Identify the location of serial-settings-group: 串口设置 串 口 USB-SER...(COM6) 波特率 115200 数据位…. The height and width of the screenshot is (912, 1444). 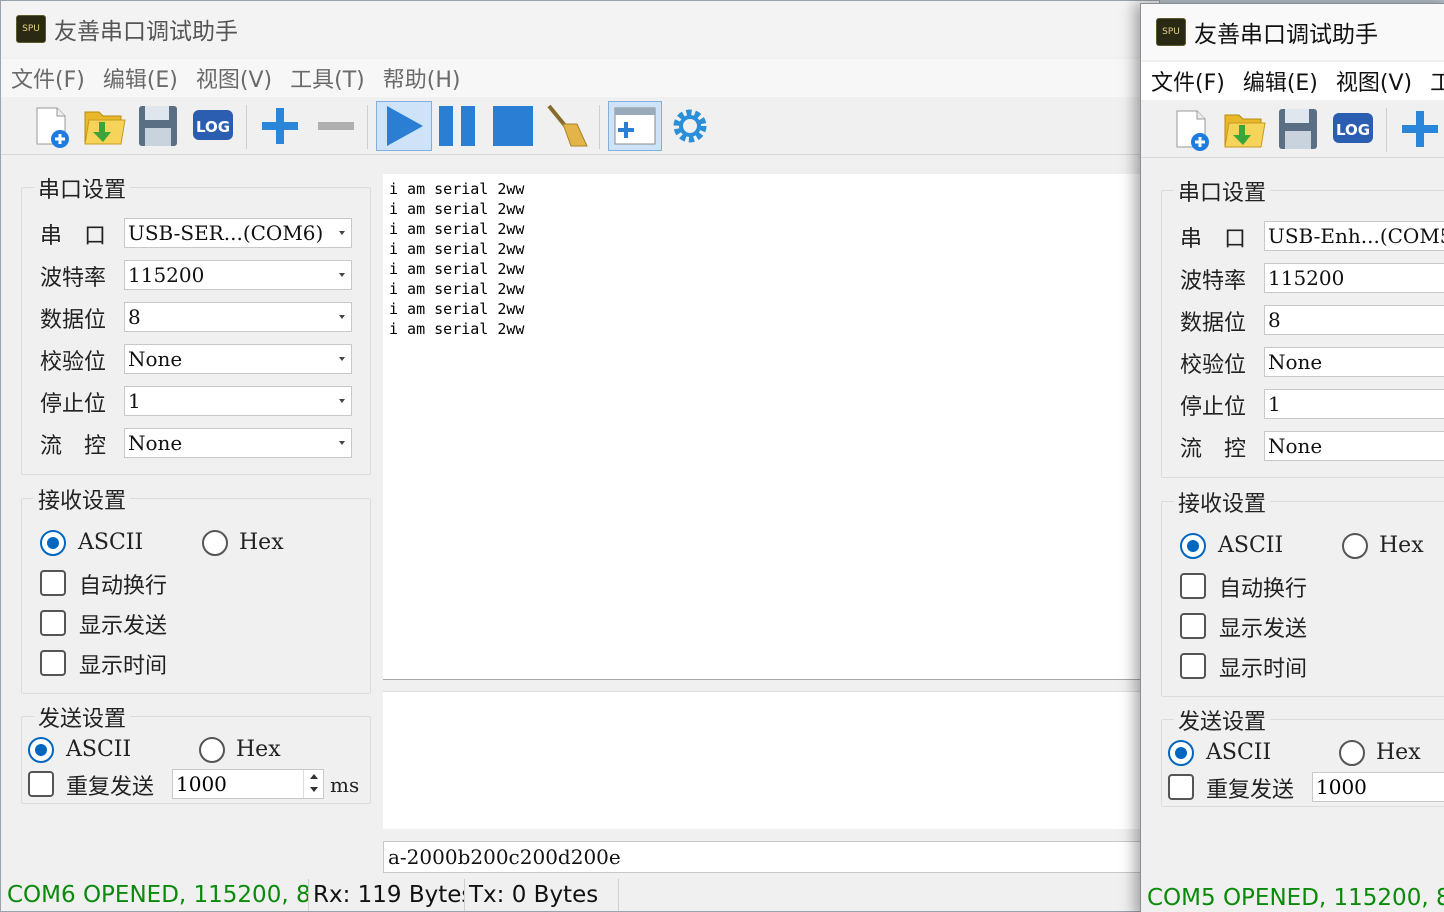
(196, 323).